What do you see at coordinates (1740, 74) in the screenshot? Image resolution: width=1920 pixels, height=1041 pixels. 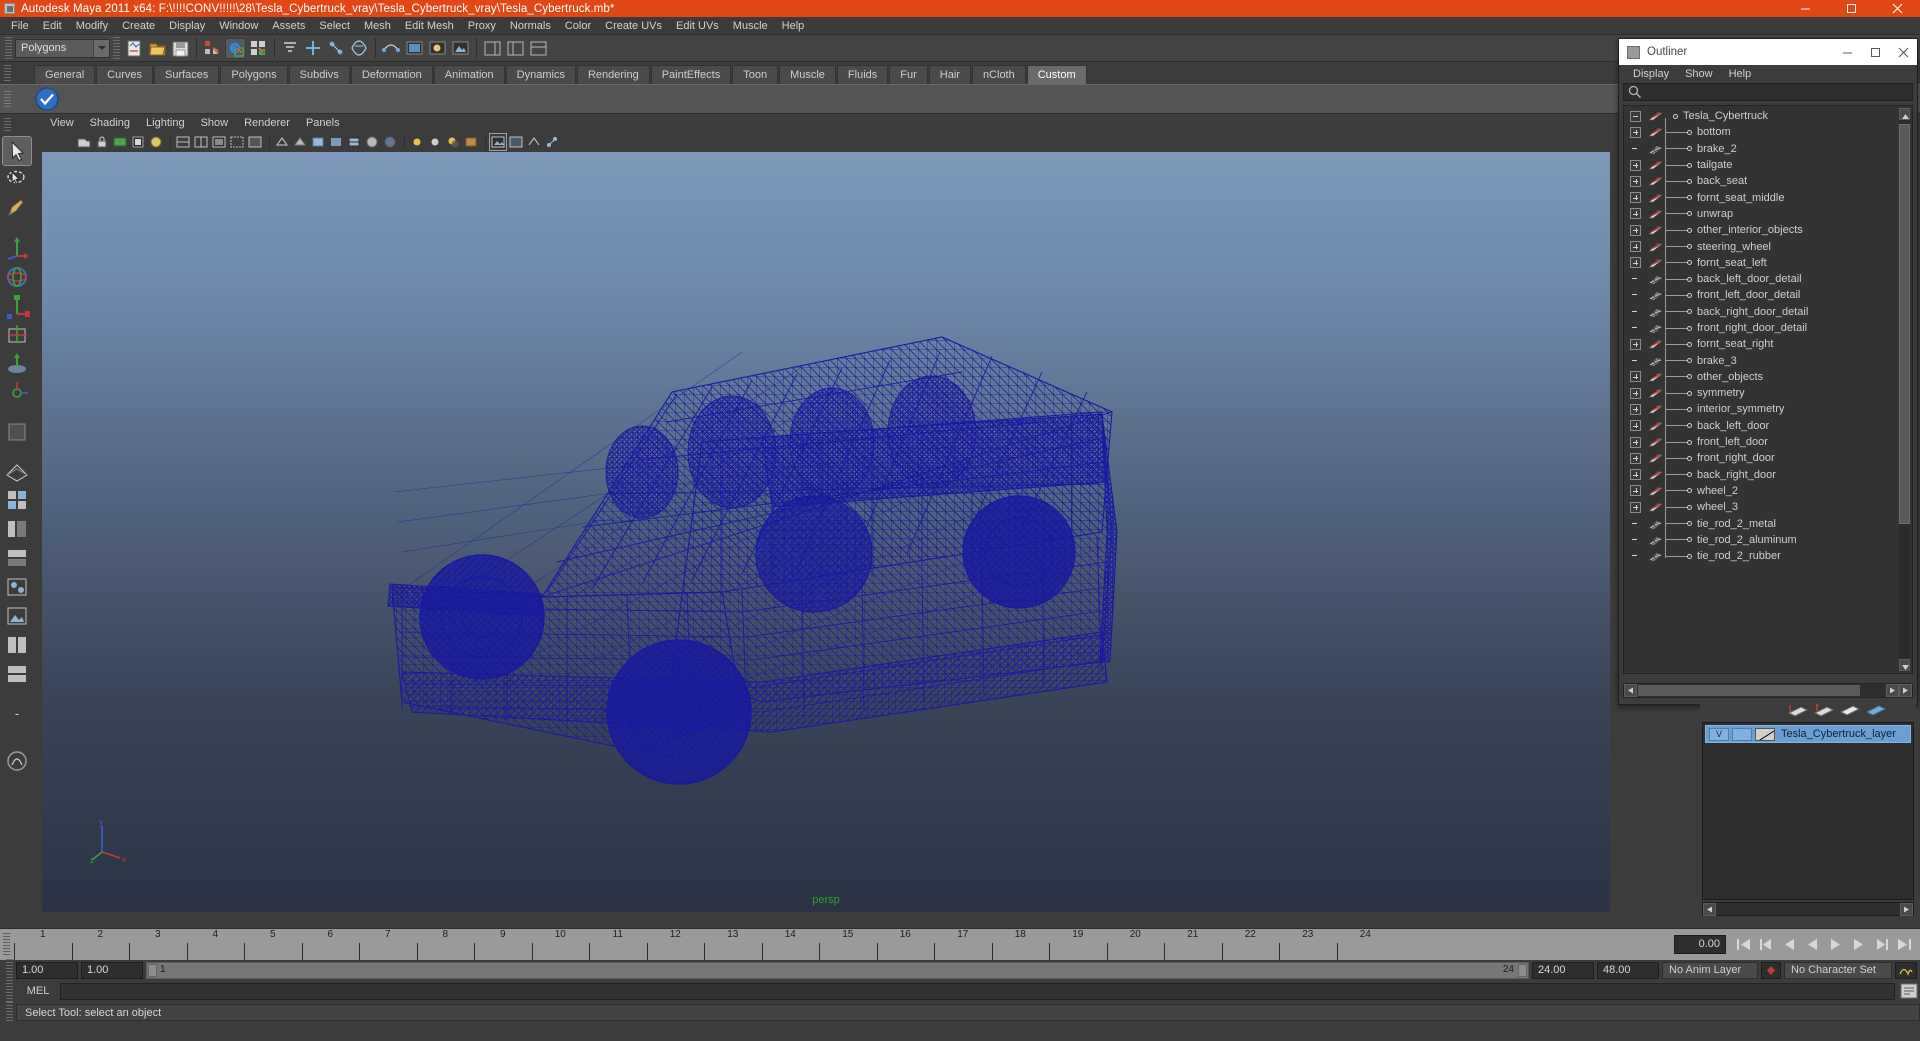 I see `outliner-menu-help: Help` at bounding box center [1740, 74].